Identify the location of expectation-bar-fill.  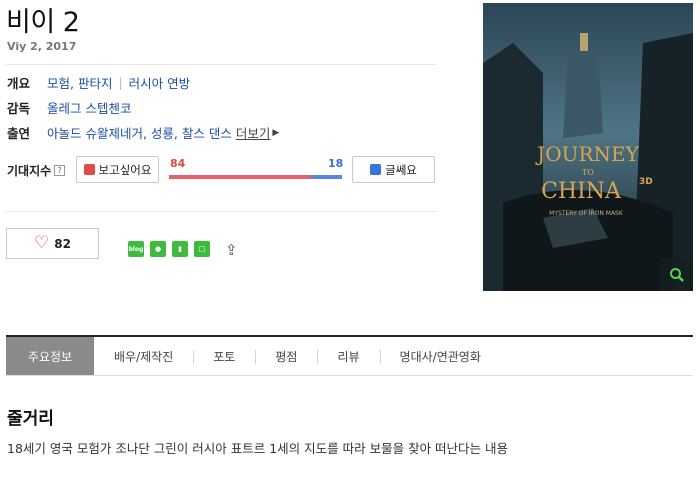
(240, 177).